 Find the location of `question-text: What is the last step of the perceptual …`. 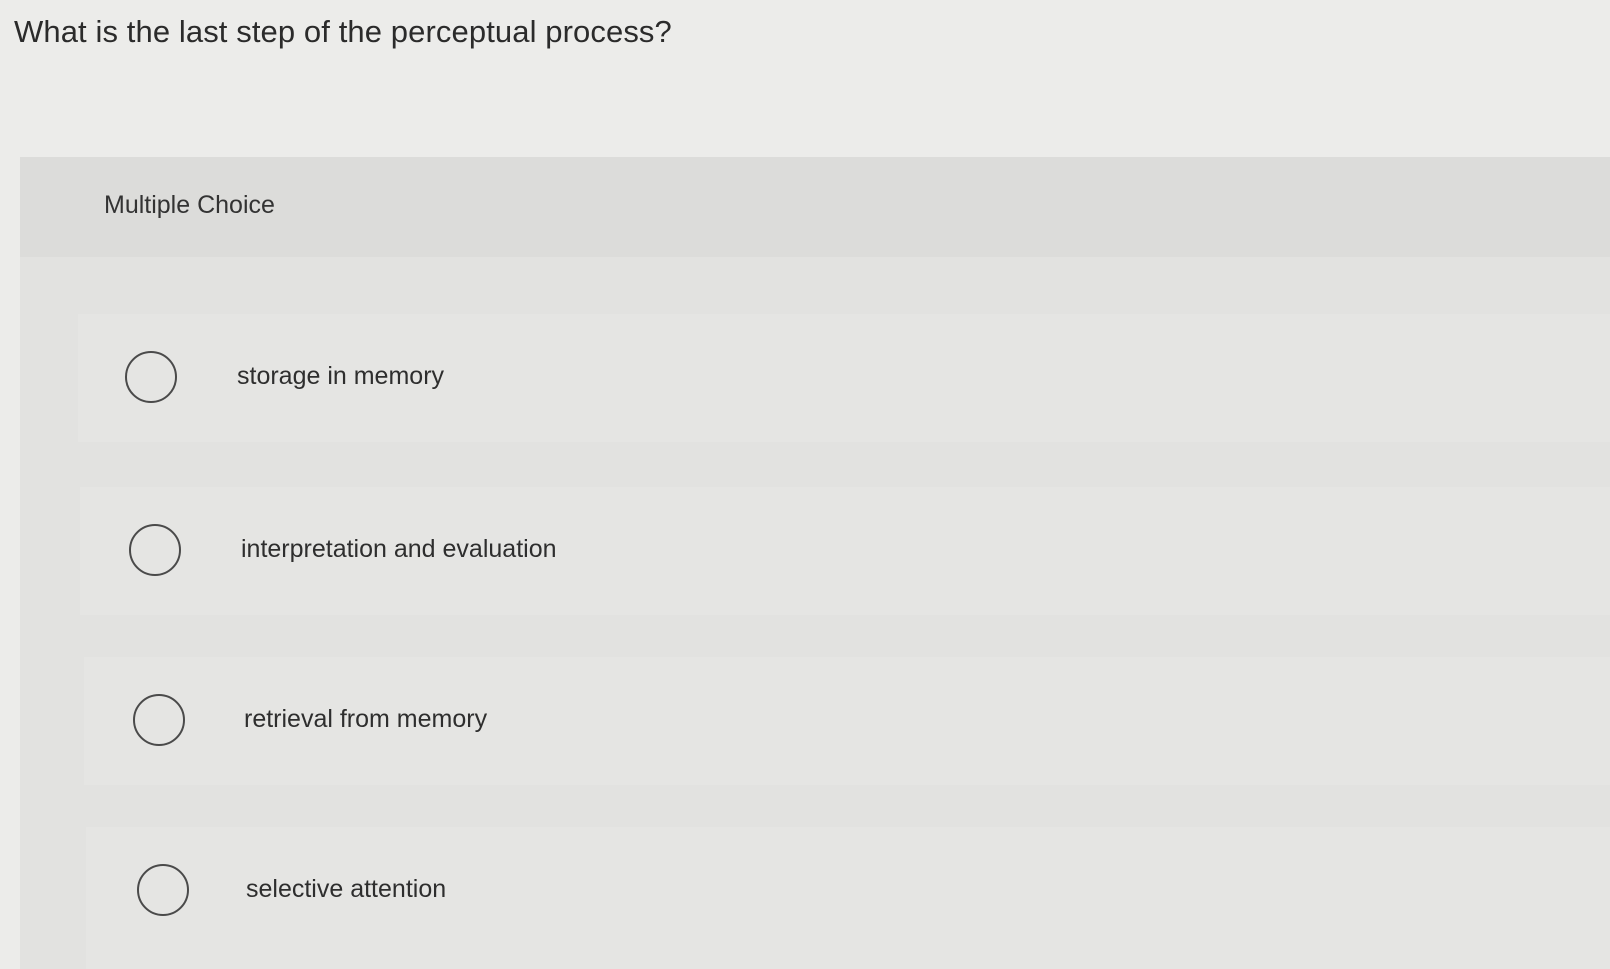

question-text: What is the last step of the perceptual … is located at coordinates (343, 31).